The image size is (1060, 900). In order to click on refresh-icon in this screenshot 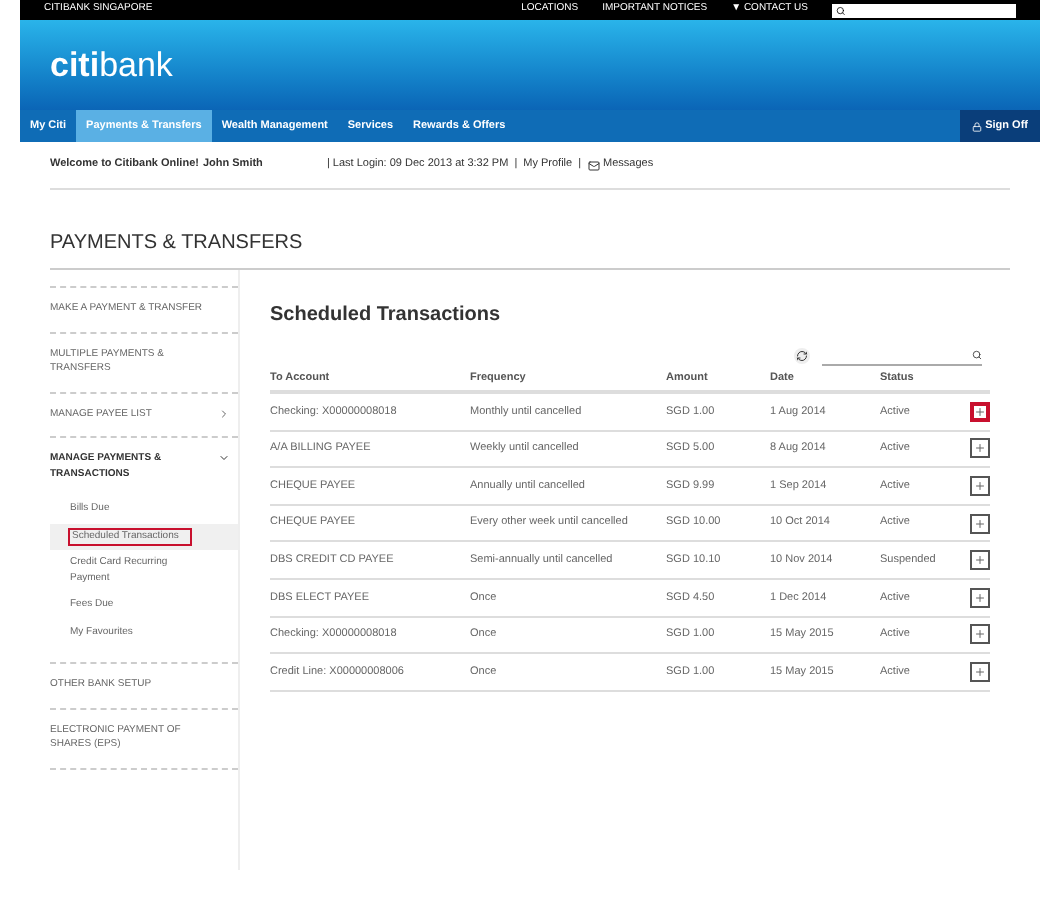, I will do `click(802, 356)`.